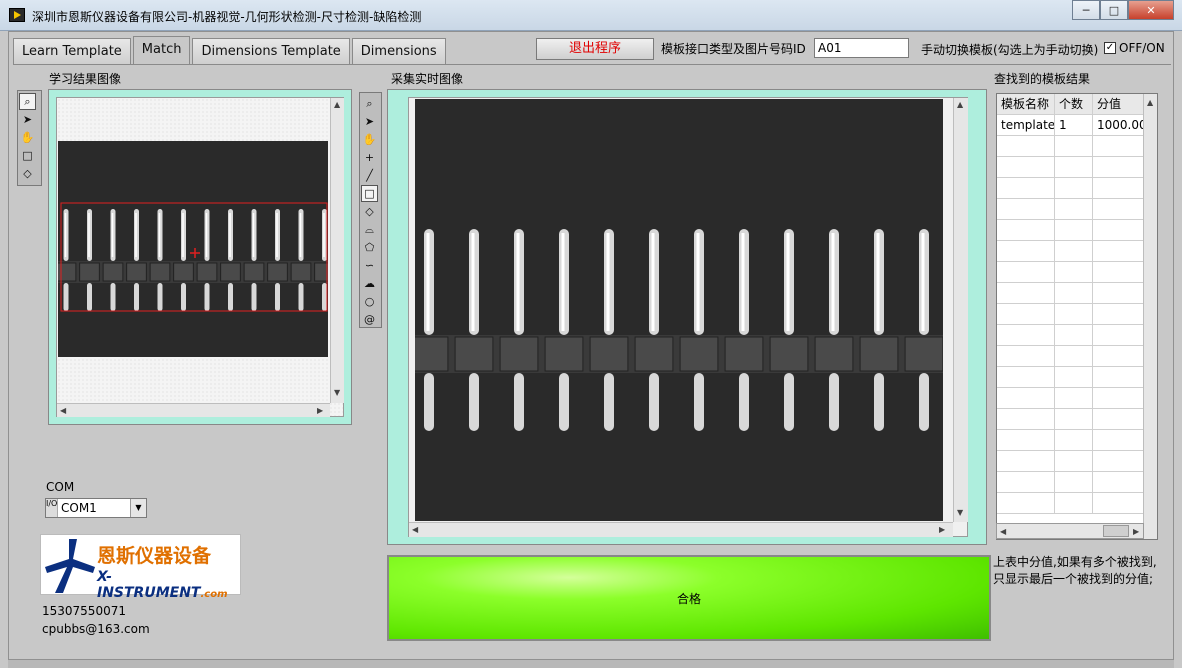 The image size is (1182, 668). Describe the element at coordinates (369, 283) in the screenshot. I see `freehand-region-tool-icon: ☁` at that location.